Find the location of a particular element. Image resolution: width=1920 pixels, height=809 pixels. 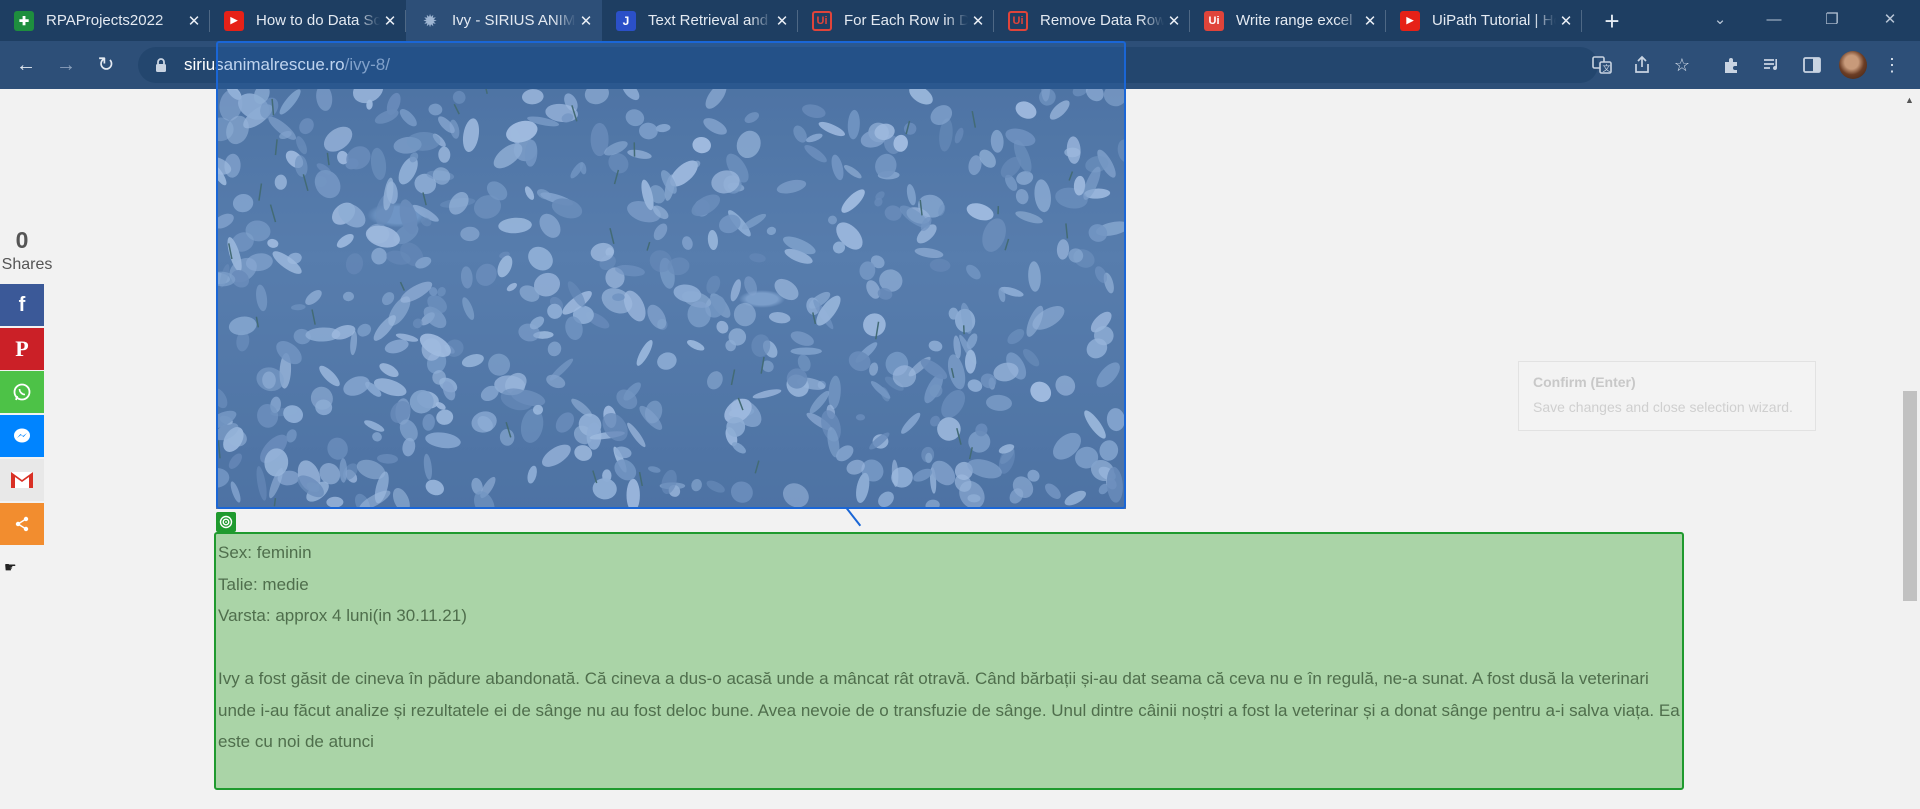

page-scrollbar: ▲ is located at coordinates (1910, 449).